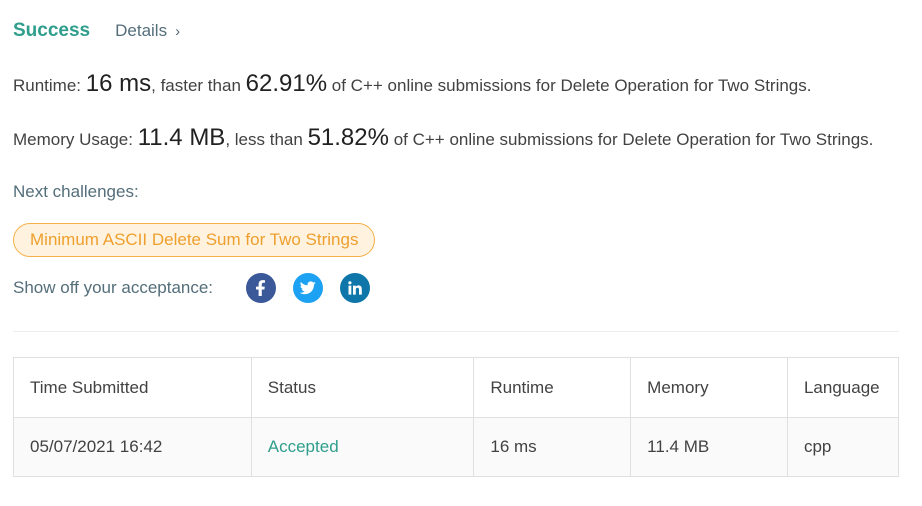 Image resolution: width=922 pixels, height=506 pixels. What do you see at coordinates (194, 240) in the screenshot?
I see `challenge-link: Minimum ASCII Delete Sum for Two Strings` at bounding box center [194, 240].